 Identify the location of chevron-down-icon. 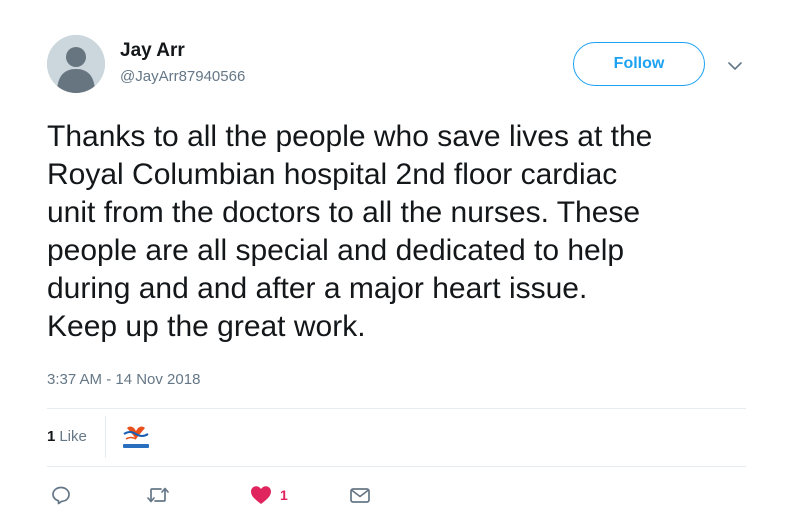
(735, 65).